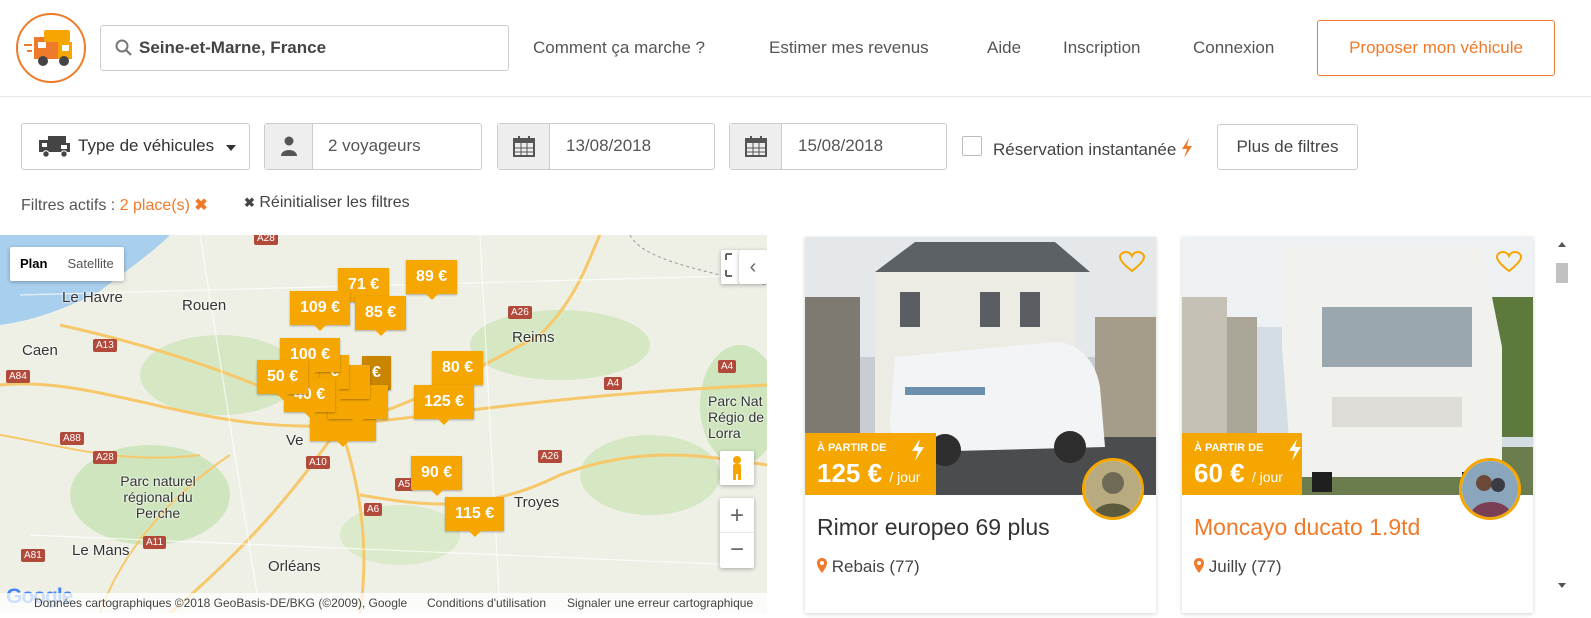  Describe the element at coordinates (475, 517) in the screenshot. I see `price-pin: 115 €` at that location.